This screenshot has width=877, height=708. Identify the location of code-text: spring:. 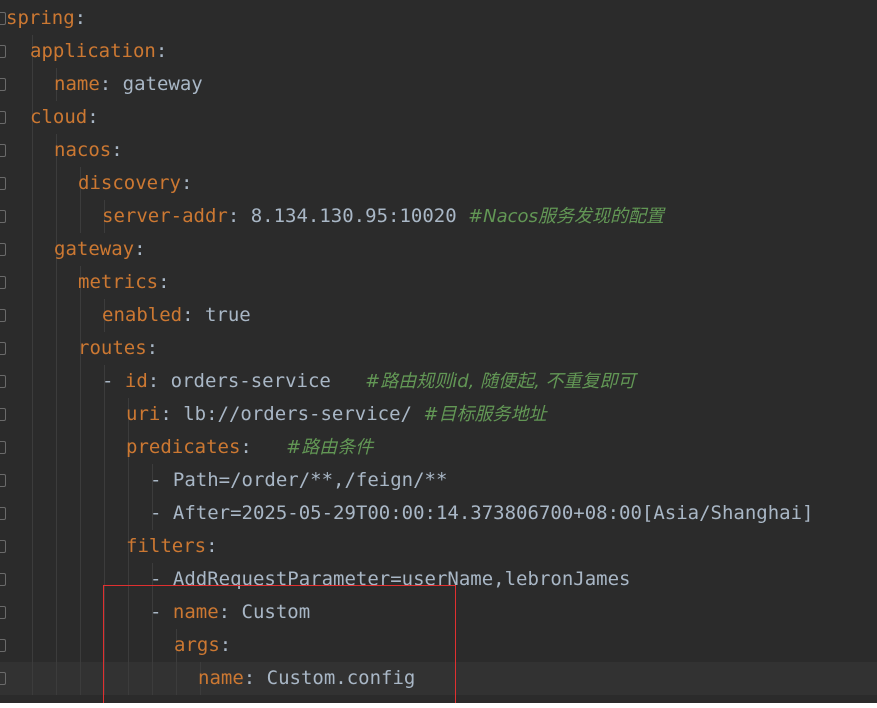
(46, 18).